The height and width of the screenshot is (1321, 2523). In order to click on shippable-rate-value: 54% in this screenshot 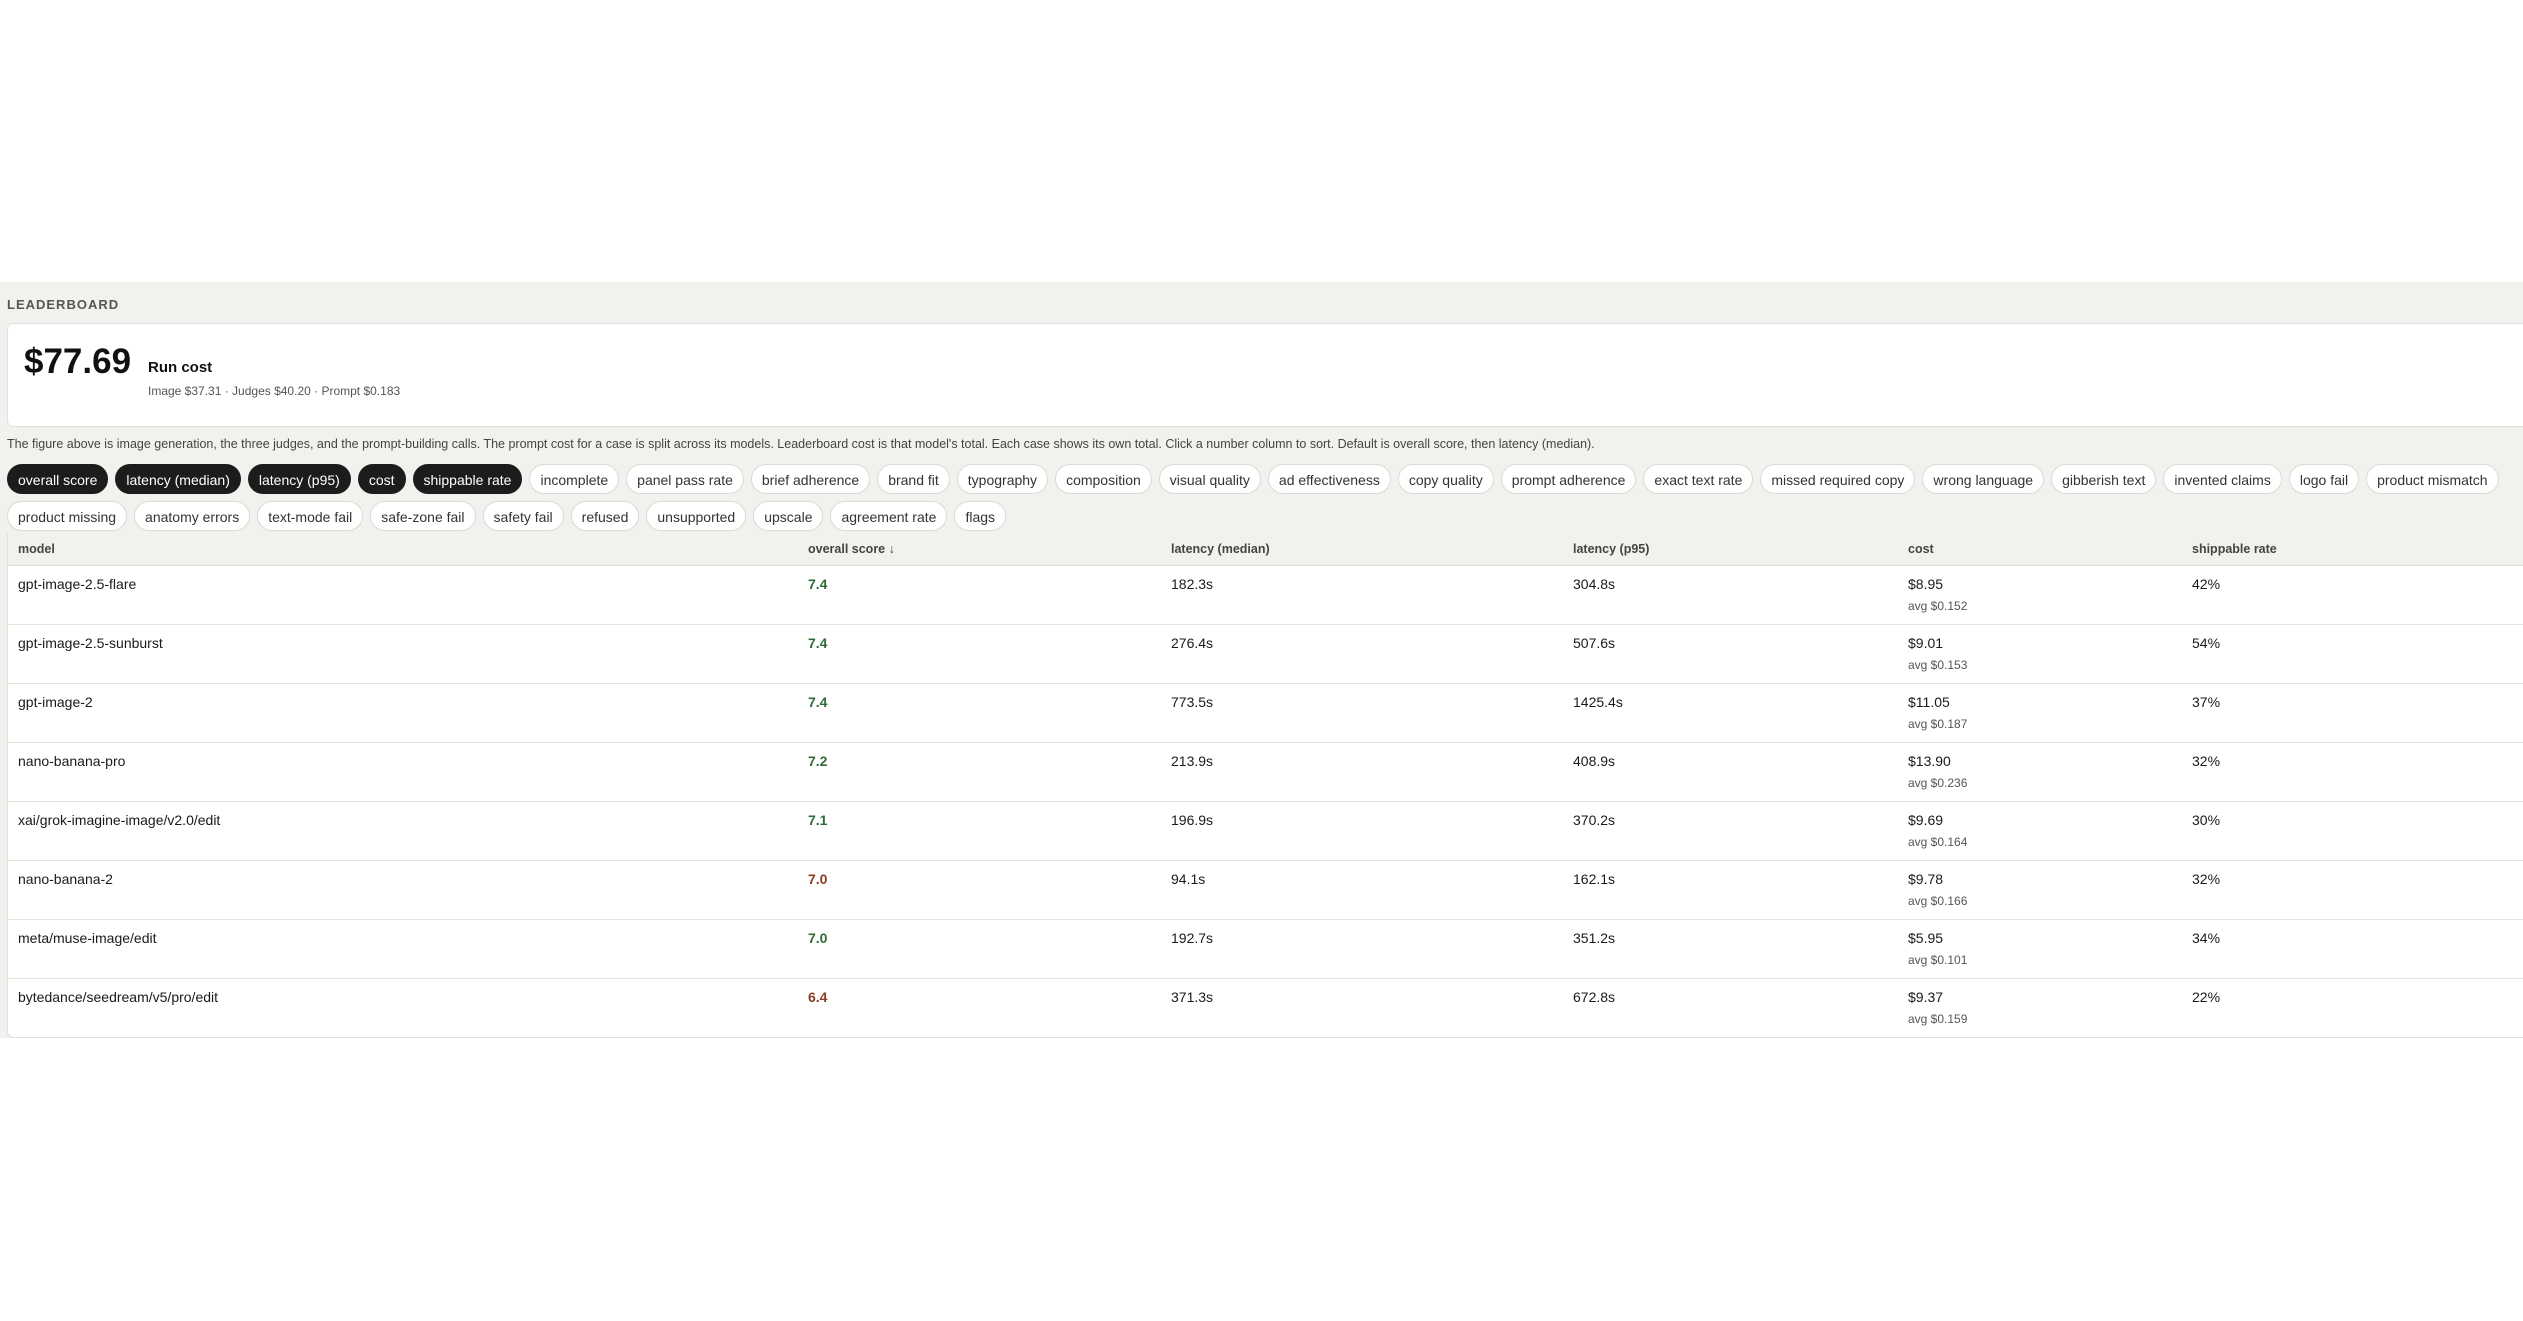, I will do `click(2206, 643)`.